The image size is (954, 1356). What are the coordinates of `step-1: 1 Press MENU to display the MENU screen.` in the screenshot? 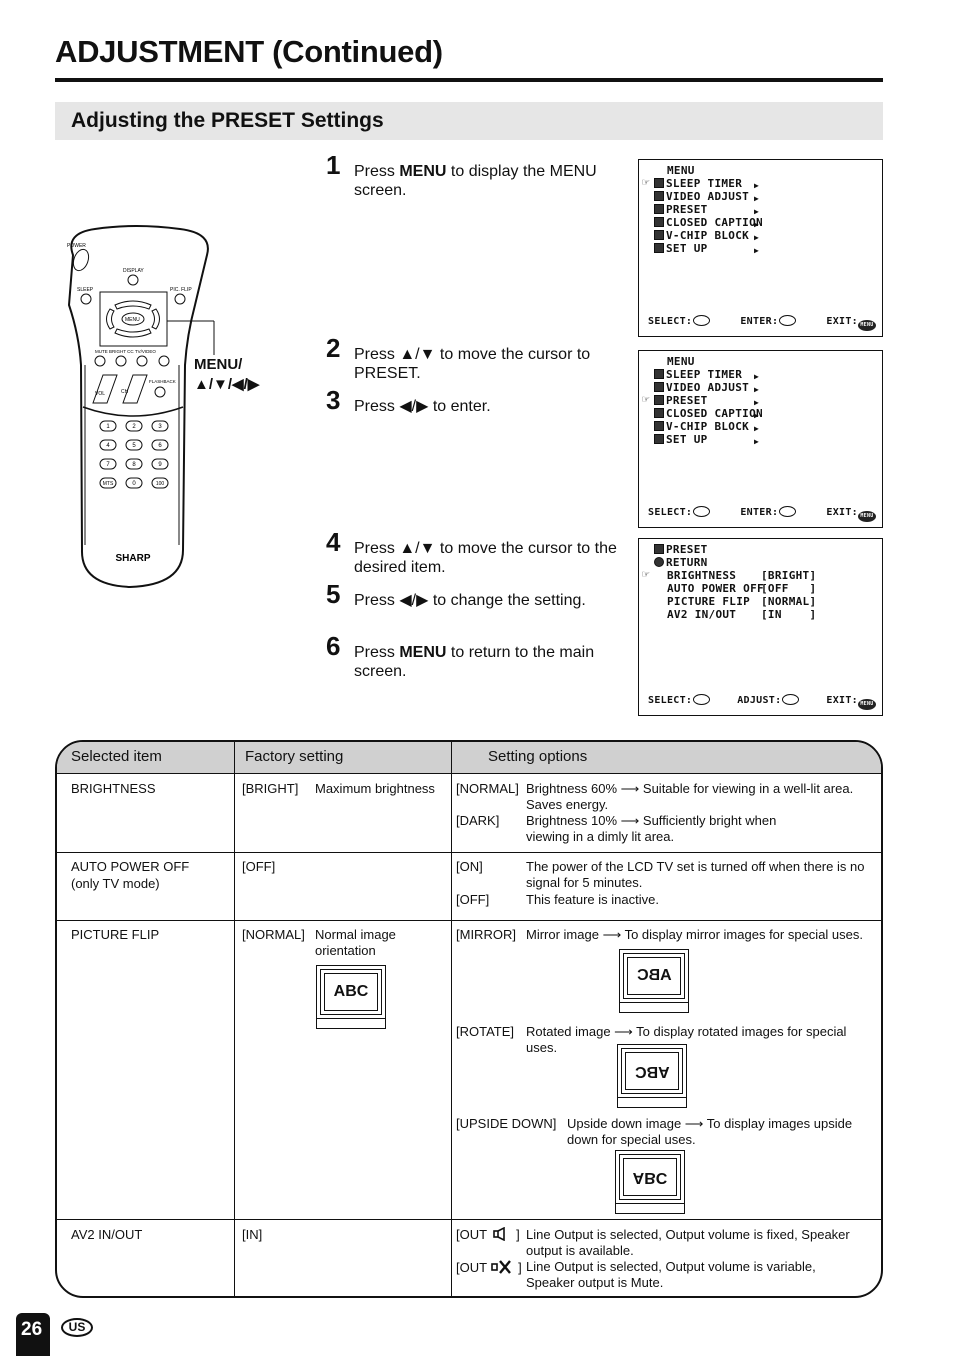 It's located at (476, 176).